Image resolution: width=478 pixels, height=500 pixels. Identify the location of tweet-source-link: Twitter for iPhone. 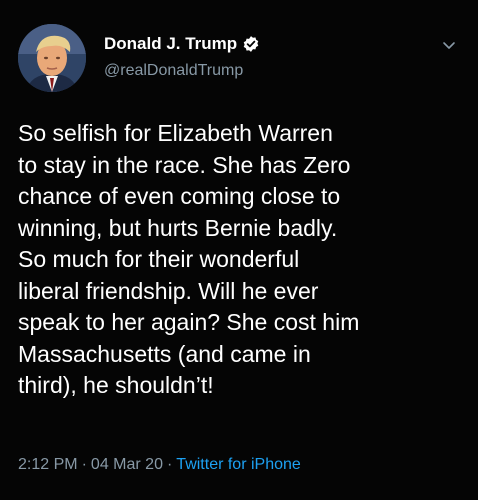
(238, 464).